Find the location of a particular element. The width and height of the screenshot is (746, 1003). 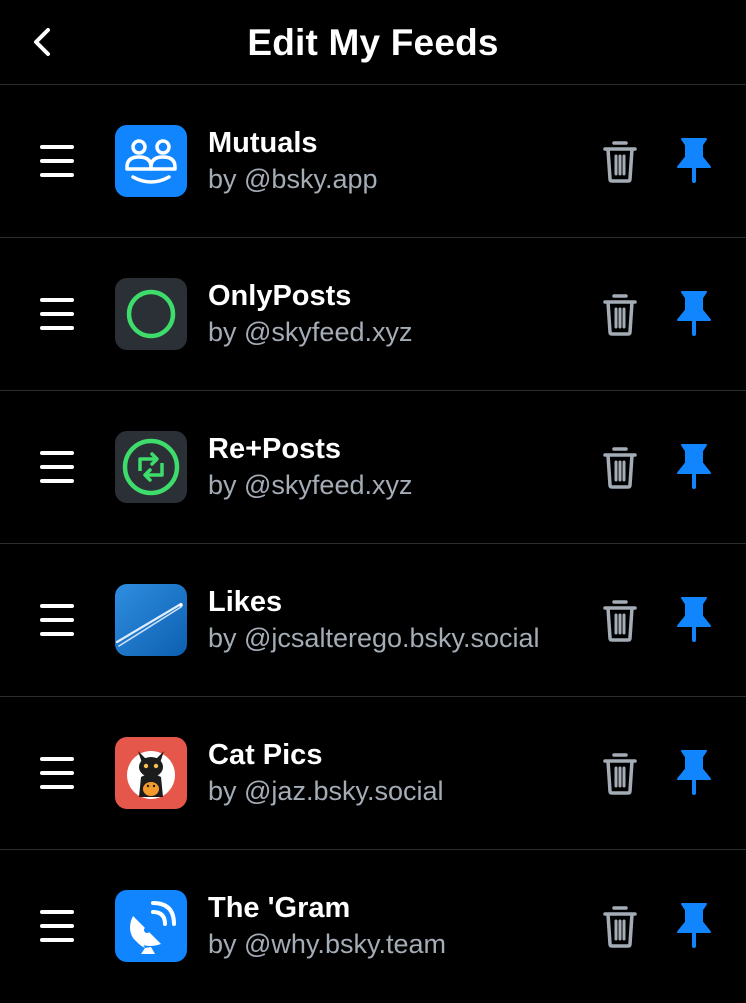

repost-circle-icon is located at coordinates (151, 467).